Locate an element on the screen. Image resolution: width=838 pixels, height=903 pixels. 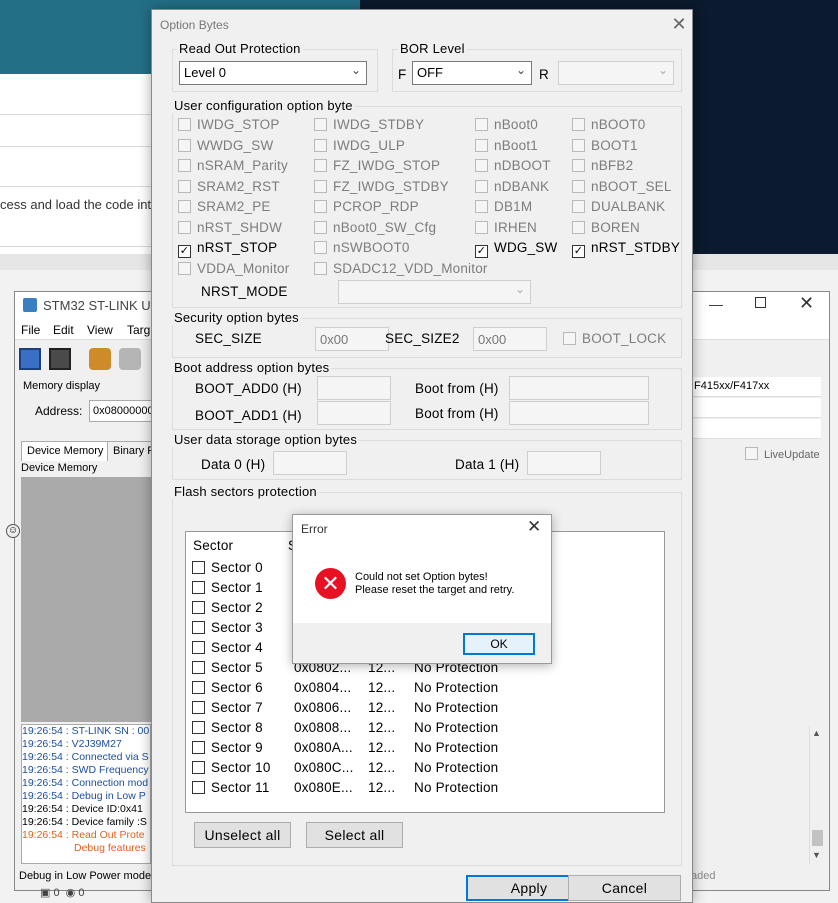
table-row: Sector 7 0x0806... 12... No Protection is located at coordinates (345, 707).